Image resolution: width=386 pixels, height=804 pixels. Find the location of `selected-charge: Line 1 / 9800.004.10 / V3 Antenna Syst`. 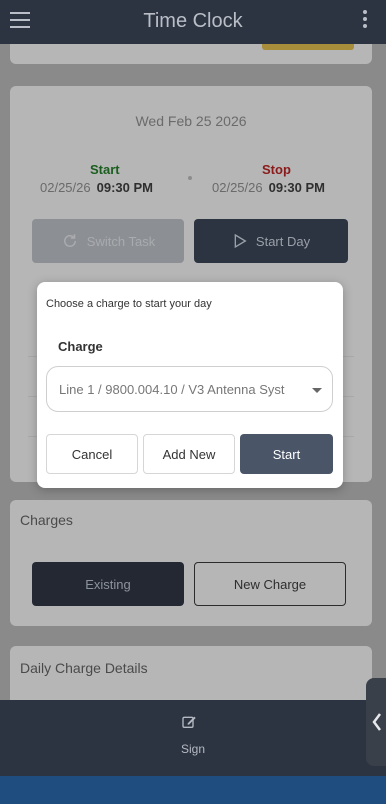

selected-charge: Line 1 / 9800.004.10 / V3 Antenna Syst is located at coordinates (172, 389).